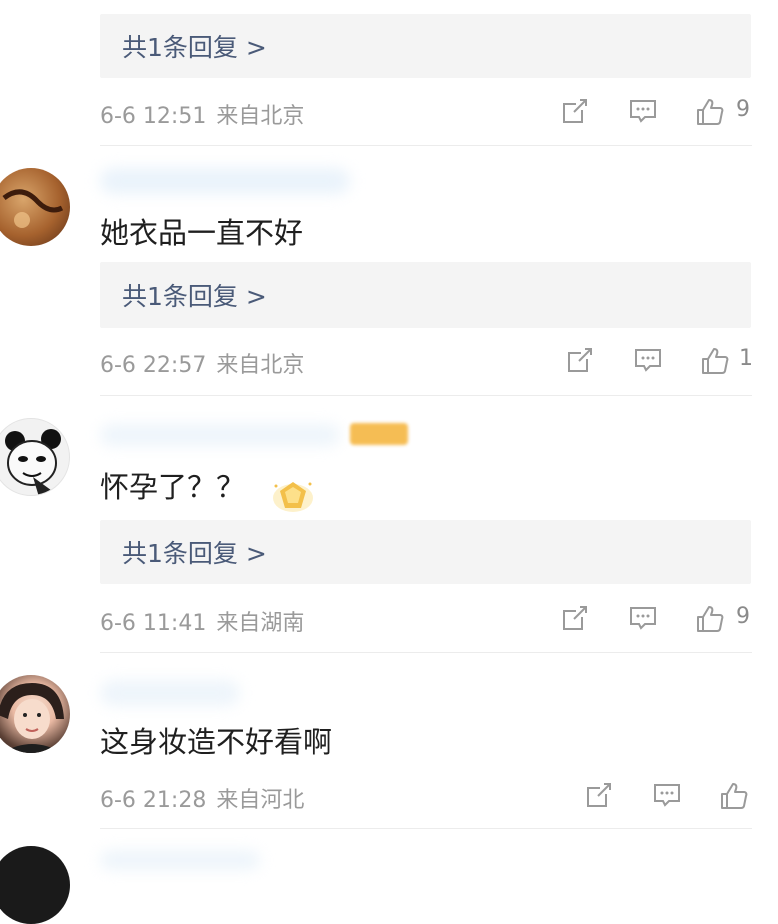 This screenshot has width=778, height=924. Describe the element at coordinates (153, 365) in the screenshot. I see `comment-date: 6-6 22:57` at that location.